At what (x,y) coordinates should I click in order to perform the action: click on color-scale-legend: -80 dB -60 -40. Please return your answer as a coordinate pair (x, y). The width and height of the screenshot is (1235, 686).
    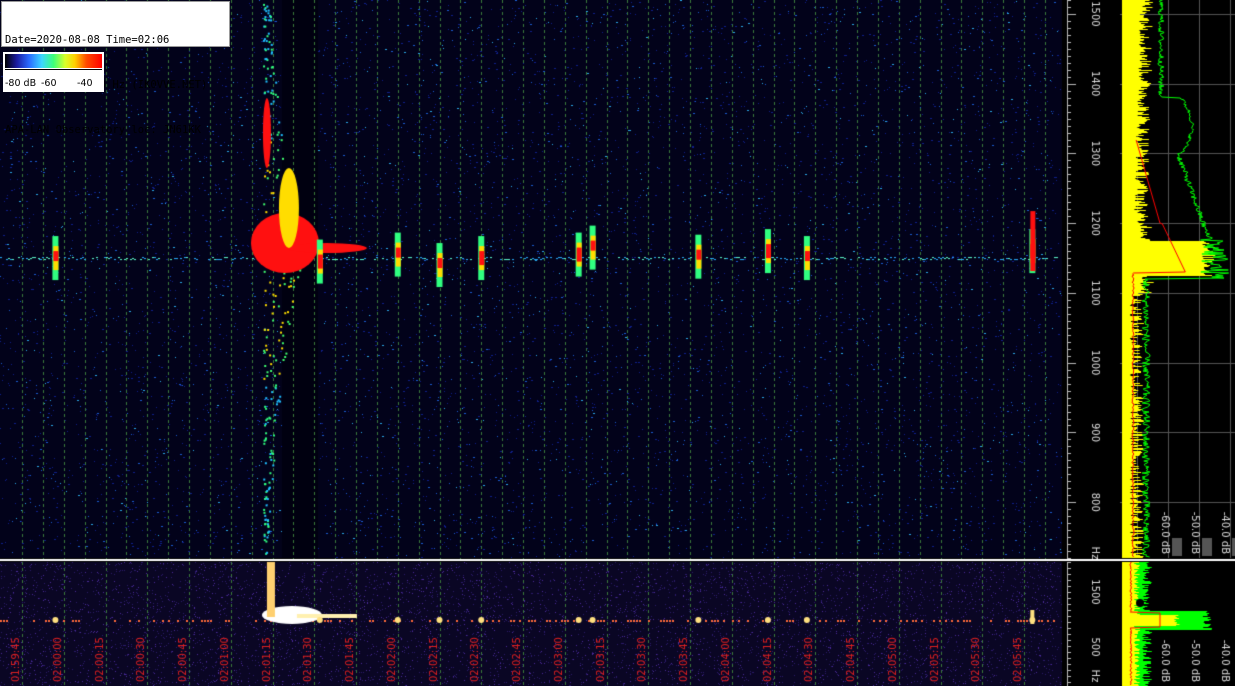
    Looking at the image, I should click on (53, 72).